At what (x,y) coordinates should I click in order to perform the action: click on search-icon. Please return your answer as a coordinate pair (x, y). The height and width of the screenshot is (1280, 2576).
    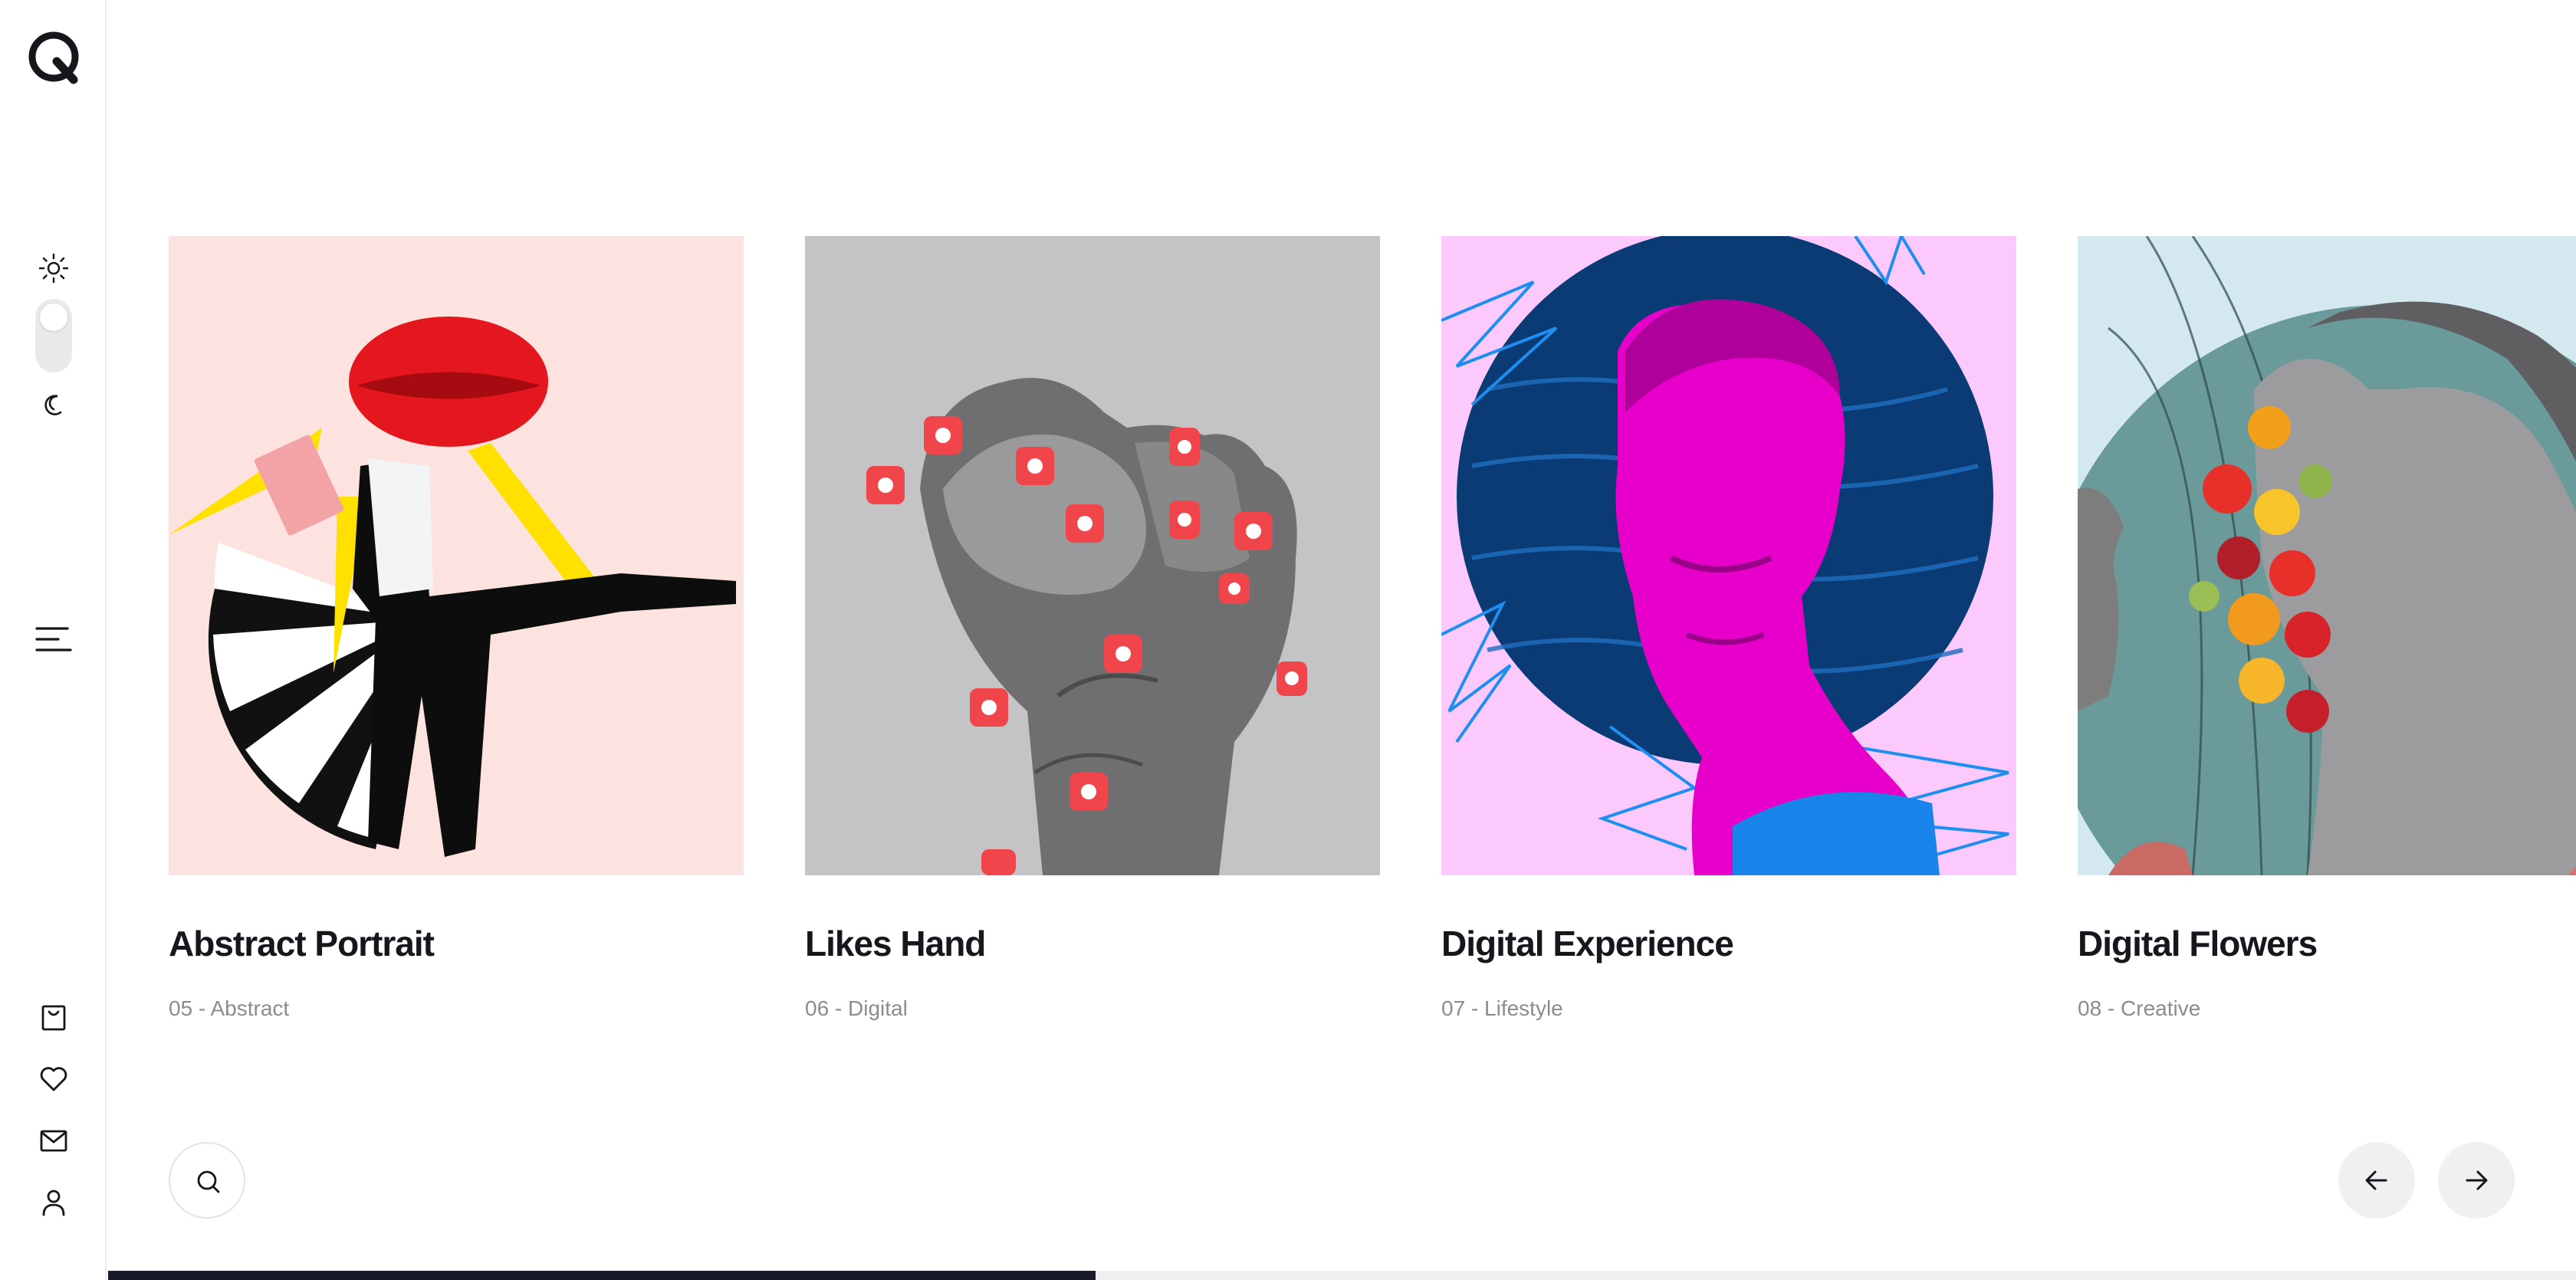
    Looking at the image, I should click on (209, 1181).